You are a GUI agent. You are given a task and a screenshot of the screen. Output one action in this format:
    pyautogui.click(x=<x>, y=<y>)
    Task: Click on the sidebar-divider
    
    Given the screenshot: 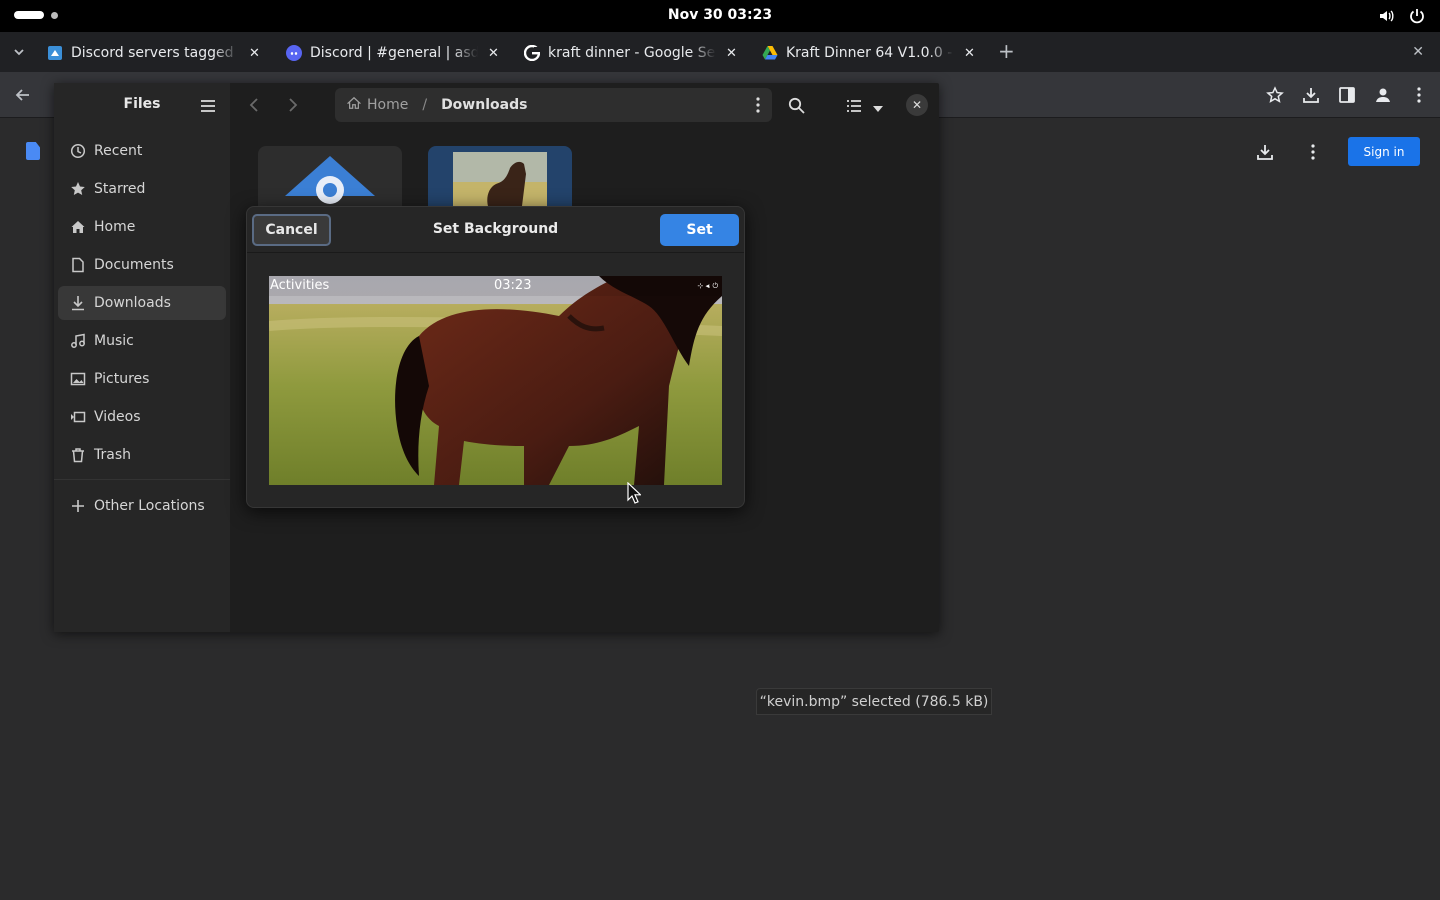 What is the action you would take?
    pyautogui.click(x=142, y=479)
    